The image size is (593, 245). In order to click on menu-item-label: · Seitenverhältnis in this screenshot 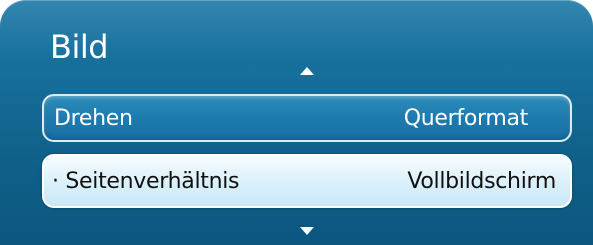, I will do `click(146, 181)`.